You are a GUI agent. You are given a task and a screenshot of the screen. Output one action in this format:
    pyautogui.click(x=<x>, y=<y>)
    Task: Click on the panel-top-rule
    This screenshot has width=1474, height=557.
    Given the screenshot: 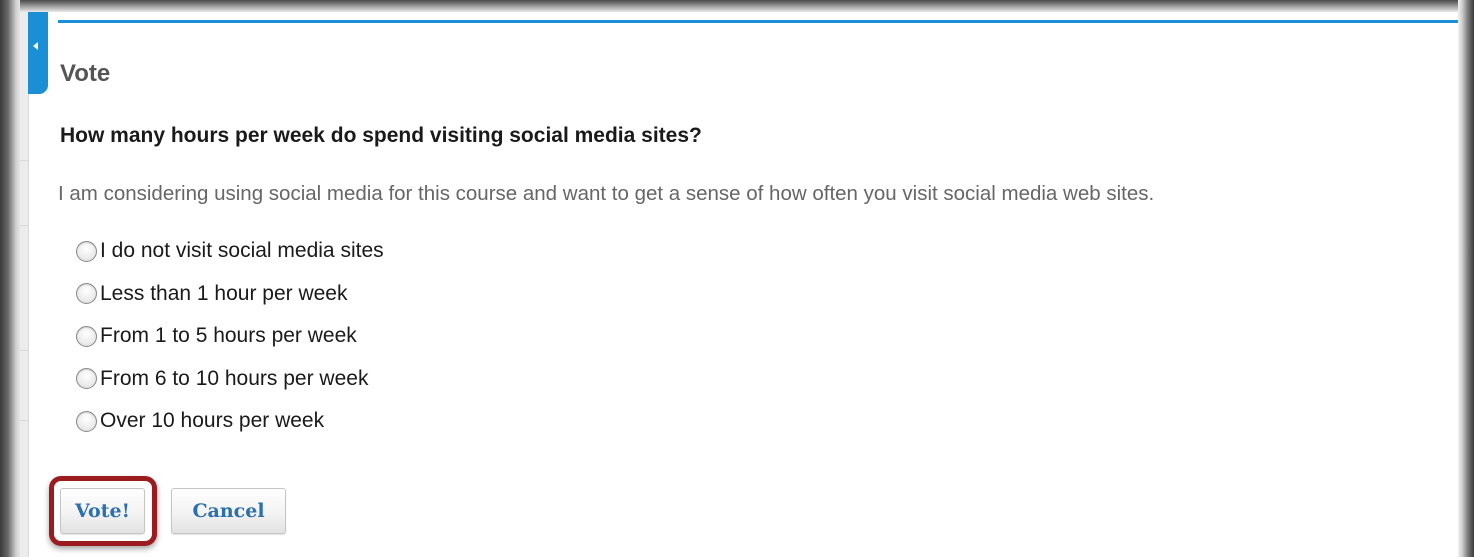 What is the action you would take?
    pyautogui.click(x=758, y=21)
    